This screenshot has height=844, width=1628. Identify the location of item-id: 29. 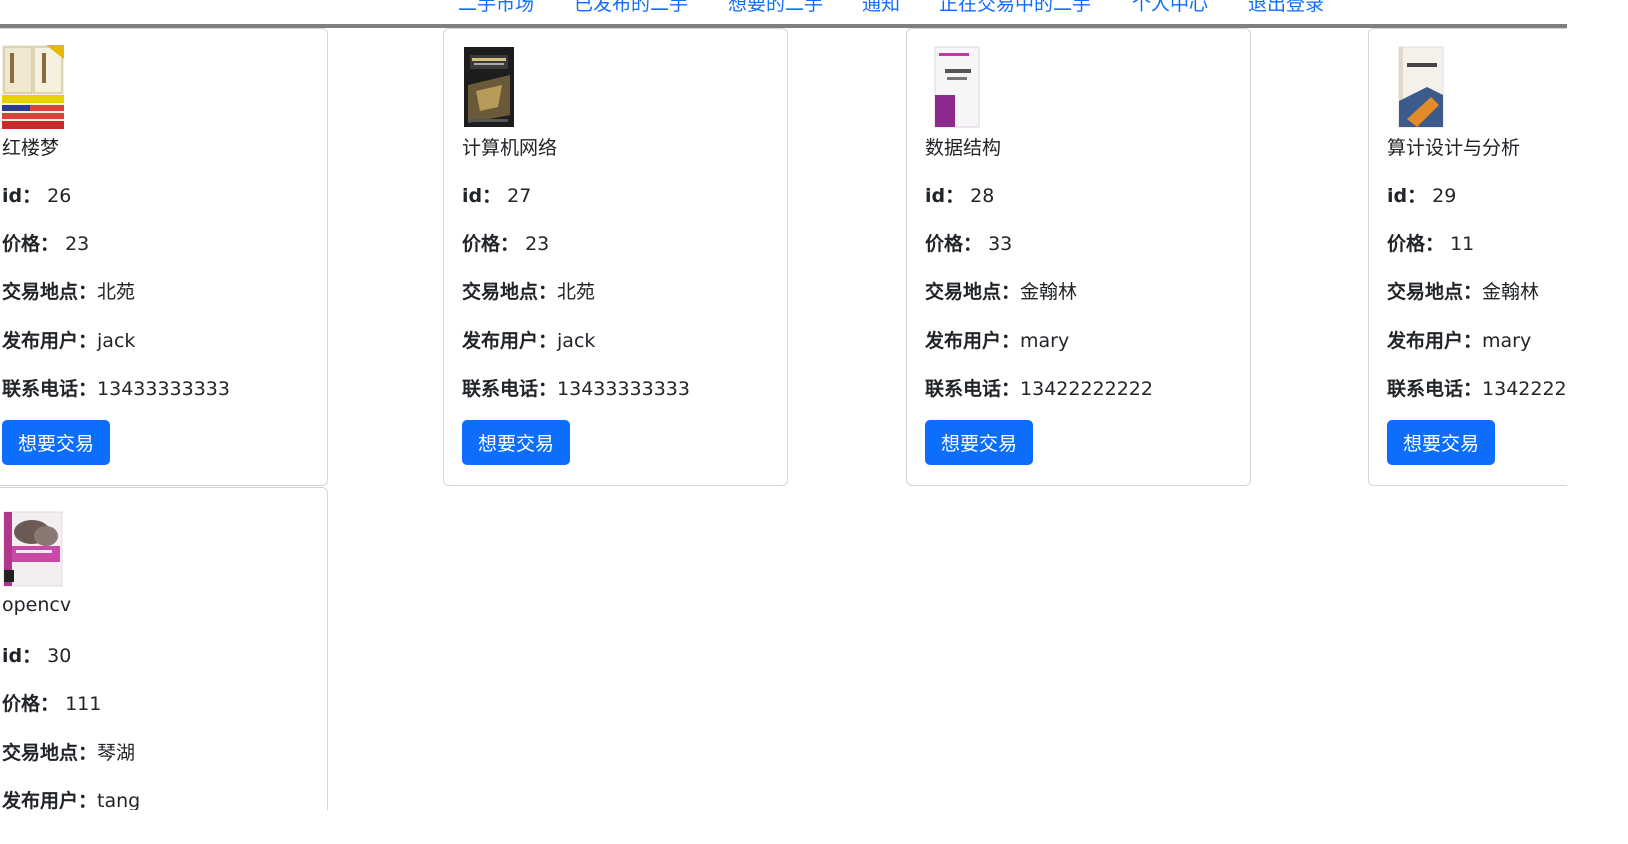
(1444, 196).